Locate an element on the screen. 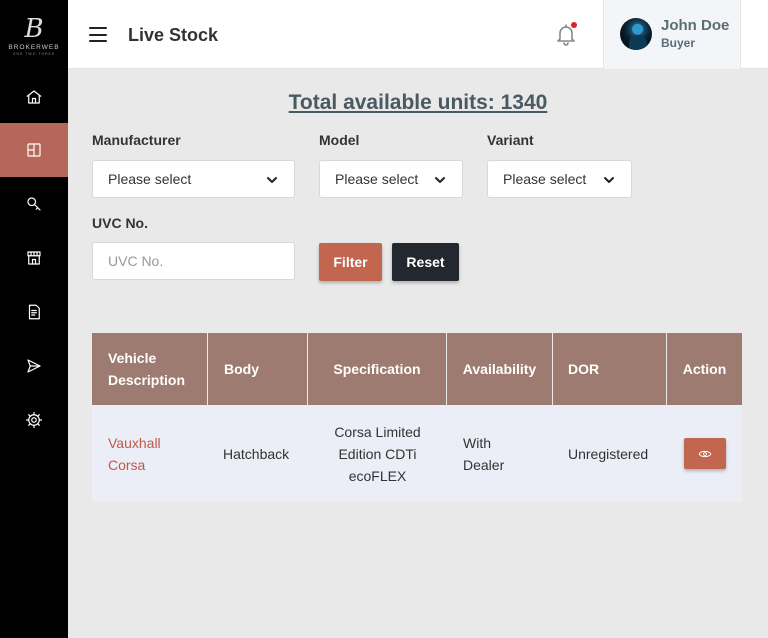  nav-item-live-stock is located at coordinates (34, 150).